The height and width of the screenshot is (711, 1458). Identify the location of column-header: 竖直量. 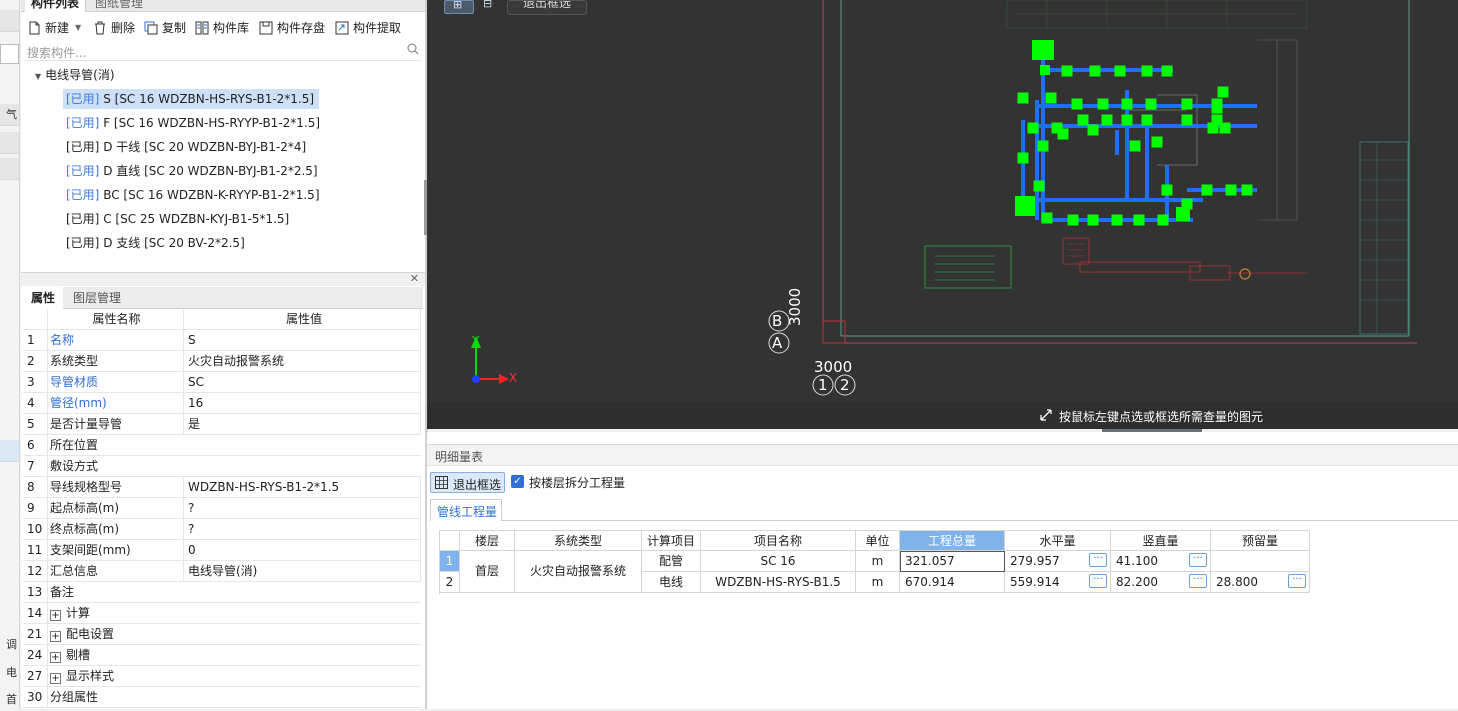
(1161, 541).